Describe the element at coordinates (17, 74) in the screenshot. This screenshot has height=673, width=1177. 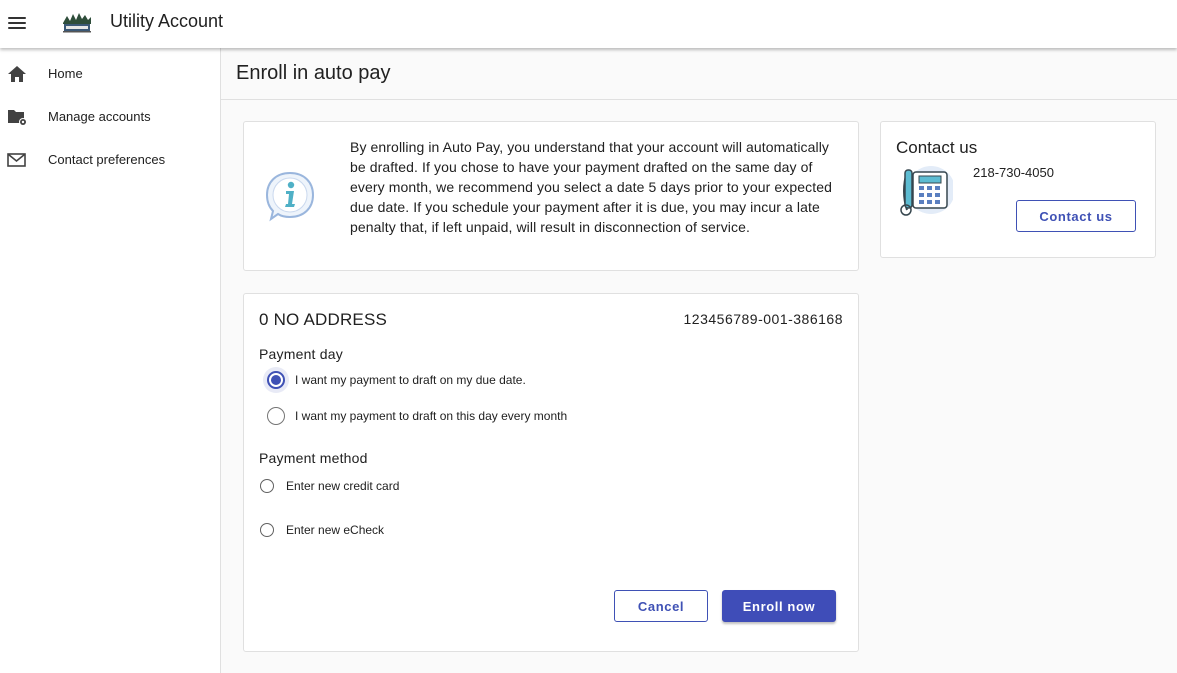
I see `home-icon` at that location.